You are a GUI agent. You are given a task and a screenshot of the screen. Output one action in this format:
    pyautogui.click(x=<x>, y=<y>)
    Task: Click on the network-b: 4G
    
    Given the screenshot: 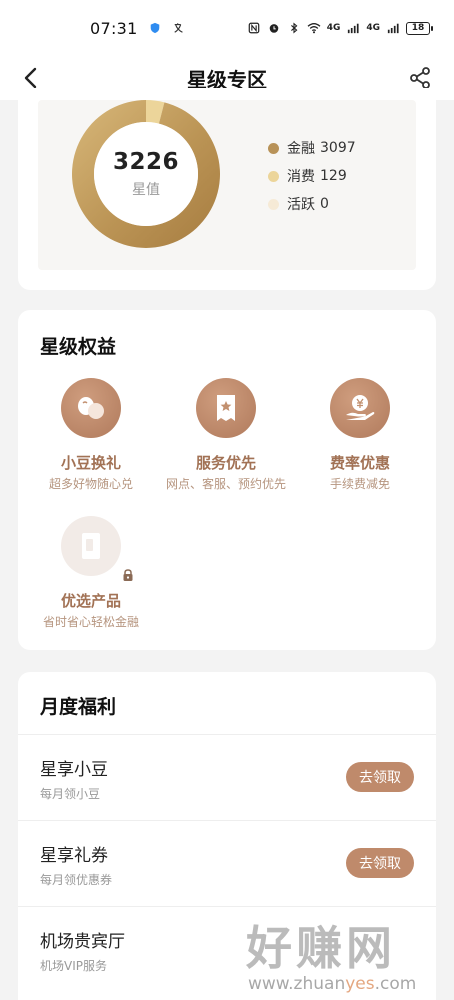 What is the action you would take?
    pyautogui.click(x=373, y=28)
    